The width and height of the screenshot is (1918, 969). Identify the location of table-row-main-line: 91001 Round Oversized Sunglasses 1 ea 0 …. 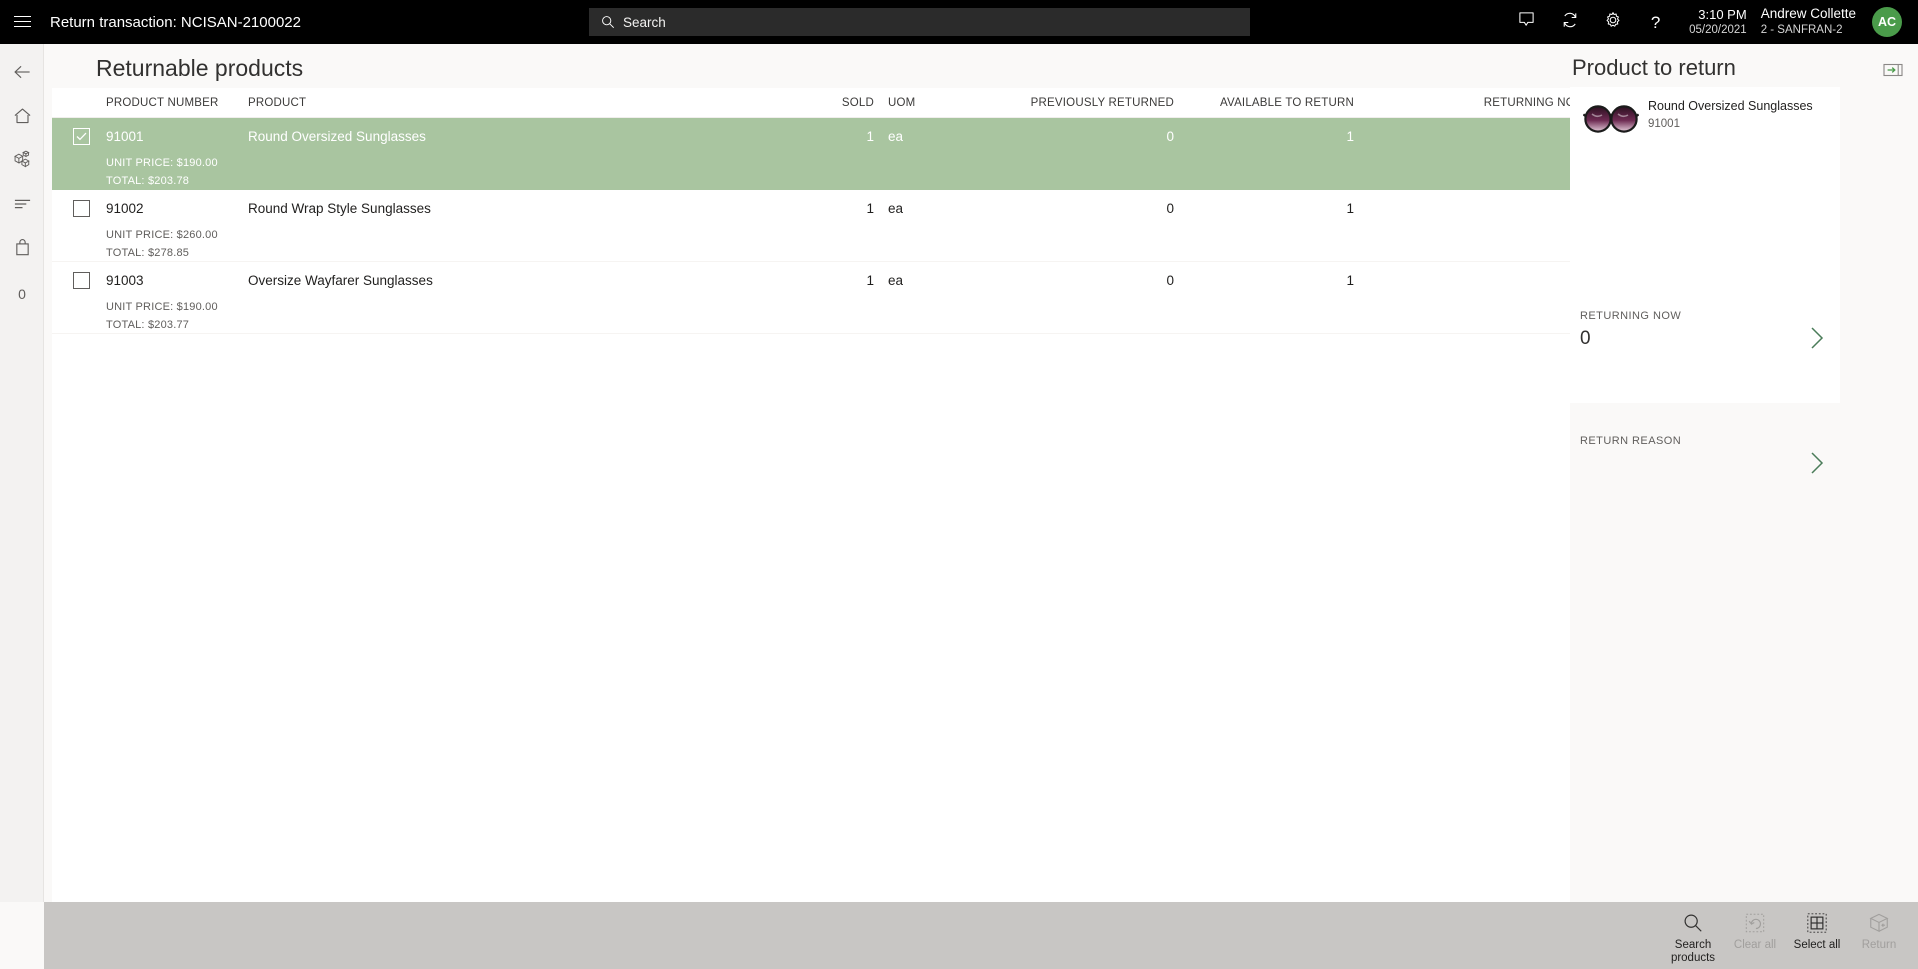
(828, 136).